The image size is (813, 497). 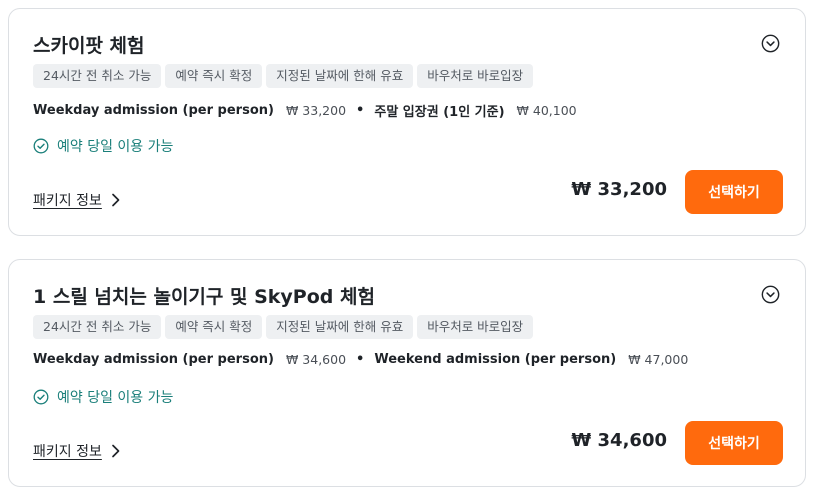 What do you see at coordinates (316, 110) in the screenshot?
I see `option-price: ₩ 33,200` at bounding box center [316, 110].